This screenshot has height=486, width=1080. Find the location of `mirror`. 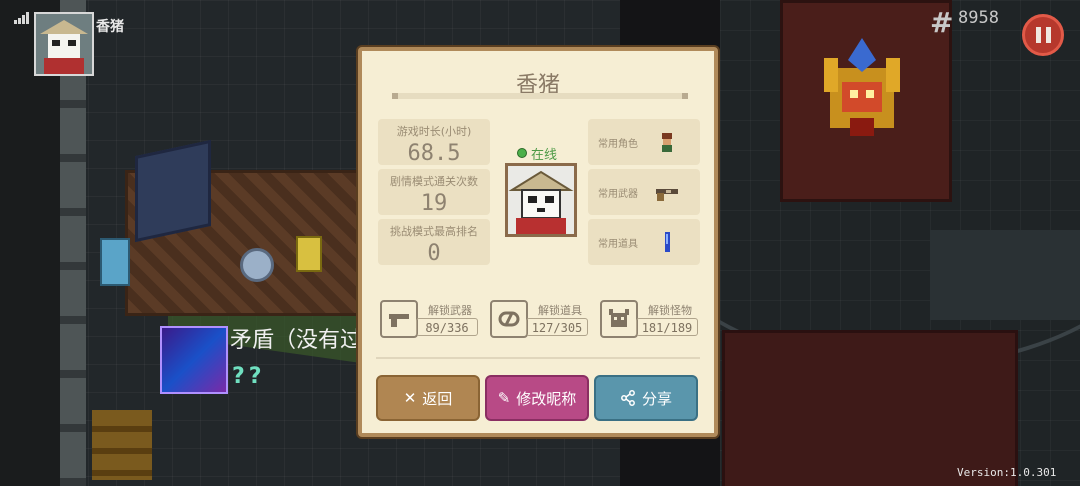

mirror is located at coordinates (257, 265).